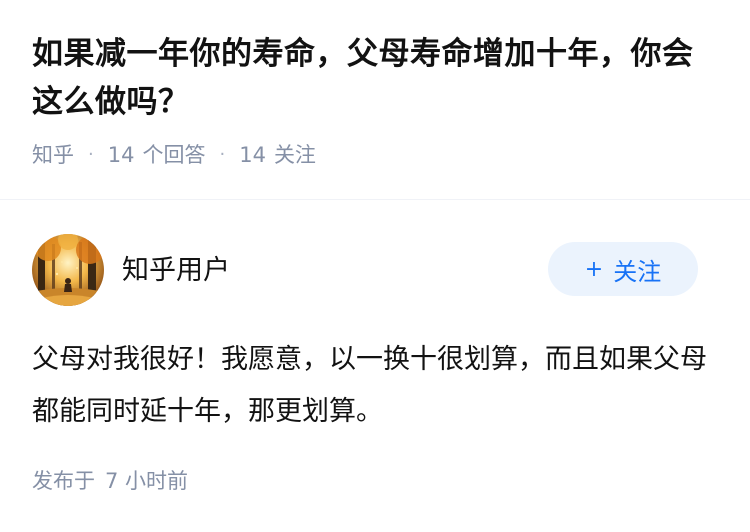  Describe the element at coordinates (63, 481) in the screenshot. I see `published-label: 发布于` at that location.